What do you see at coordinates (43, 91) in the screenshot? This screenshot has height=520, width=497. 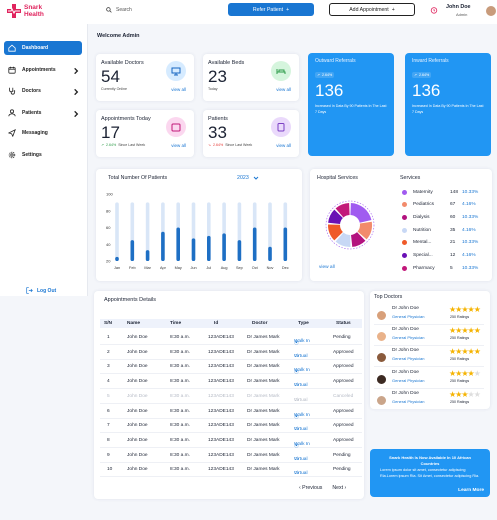 I see `sidebar-item-doctors: Doctors` at bounding box center [43, 91].